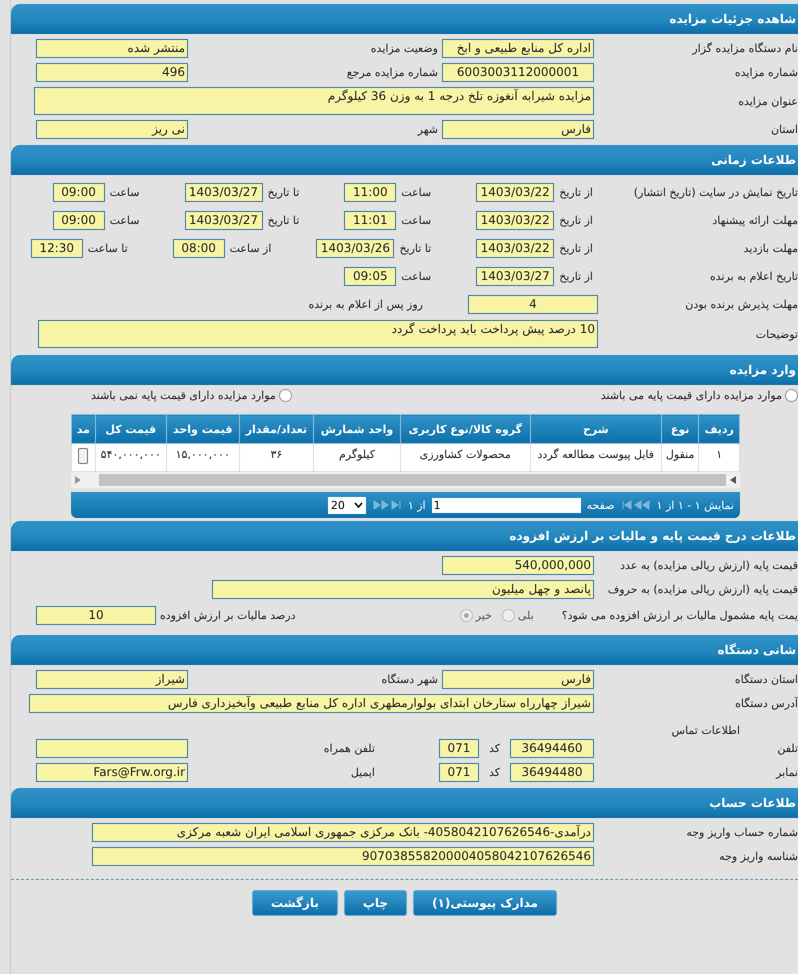 The image size is (798, 974). Describe the element at coordinates (766, 679) in the screenshot. I see `field-label: استان دستگاه` at that location.